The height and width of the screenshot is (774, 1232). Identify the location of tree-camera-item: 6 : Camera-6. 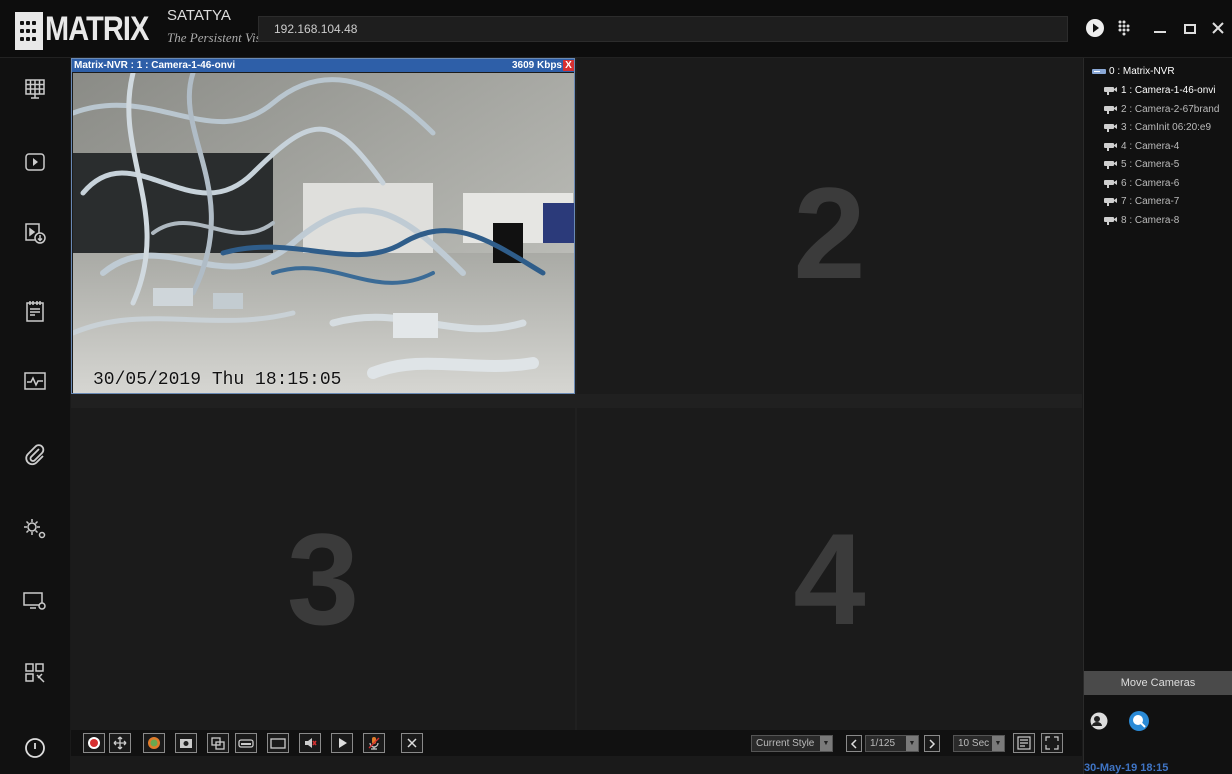
(1141, 183).